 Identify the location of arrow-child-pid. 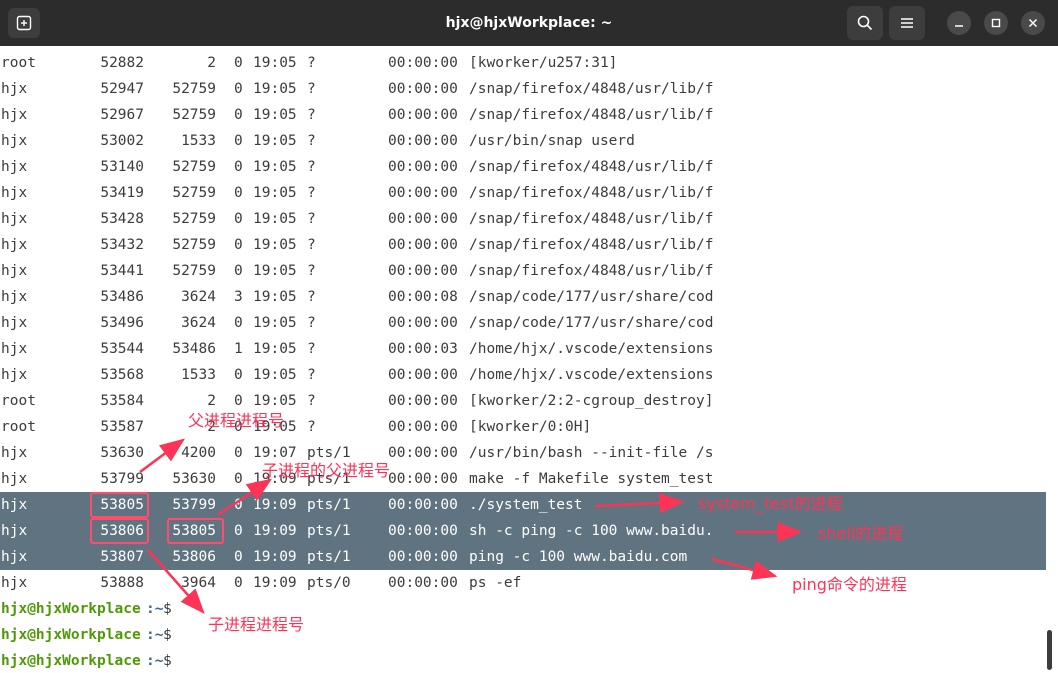
(176, 581).